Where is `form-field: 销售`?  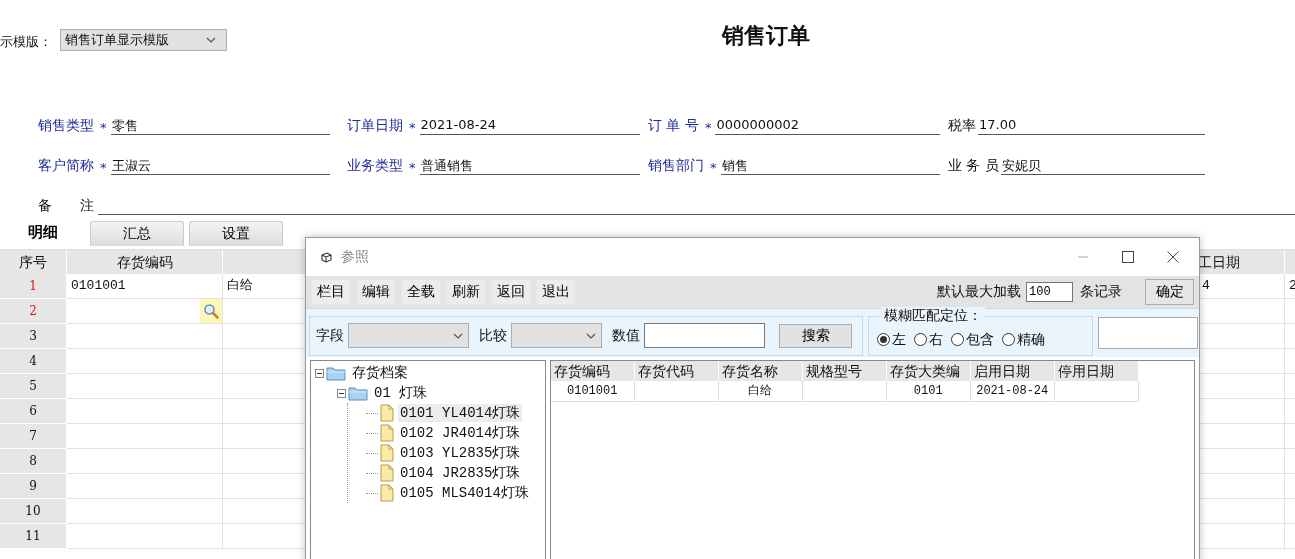 form-field: 销售 is located at coordinates (830, 166).